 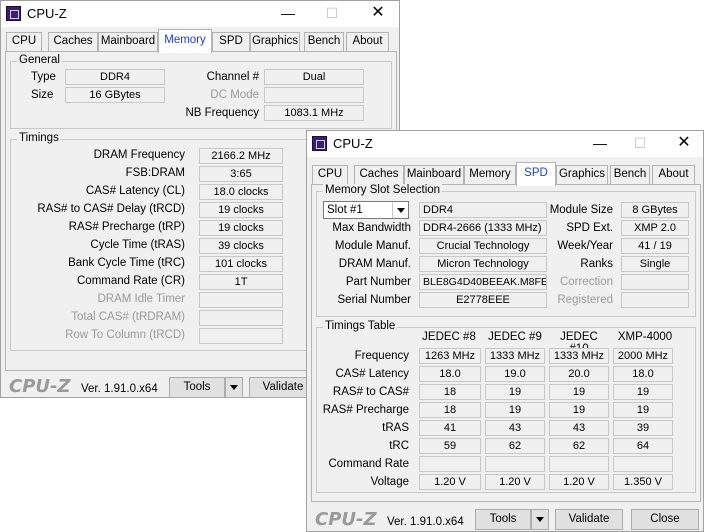 What do you see at coordinates (450, 374) in the screenshot?
I see `timing-cell: 18.0` at bounding box center [450, 374].